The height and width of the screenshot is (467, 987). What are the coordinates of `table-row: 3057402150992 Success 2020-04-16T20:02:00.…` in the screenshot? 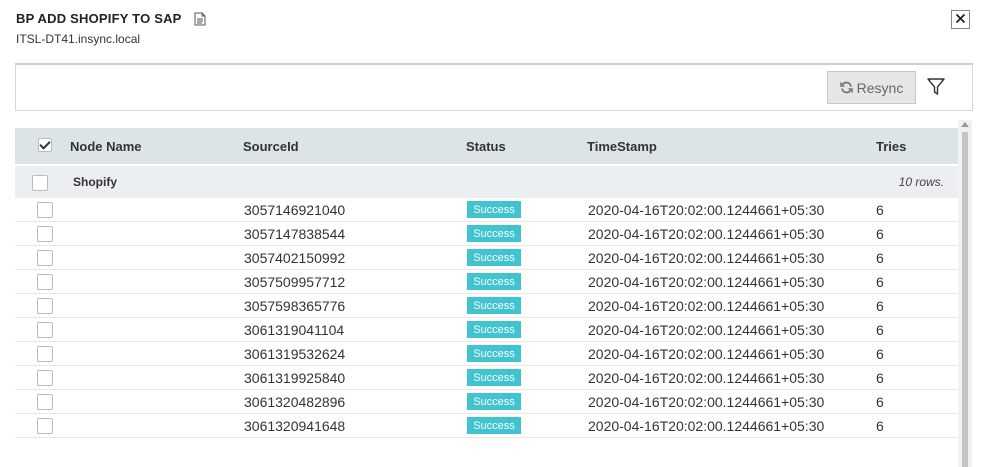 It's located at (486, 258).